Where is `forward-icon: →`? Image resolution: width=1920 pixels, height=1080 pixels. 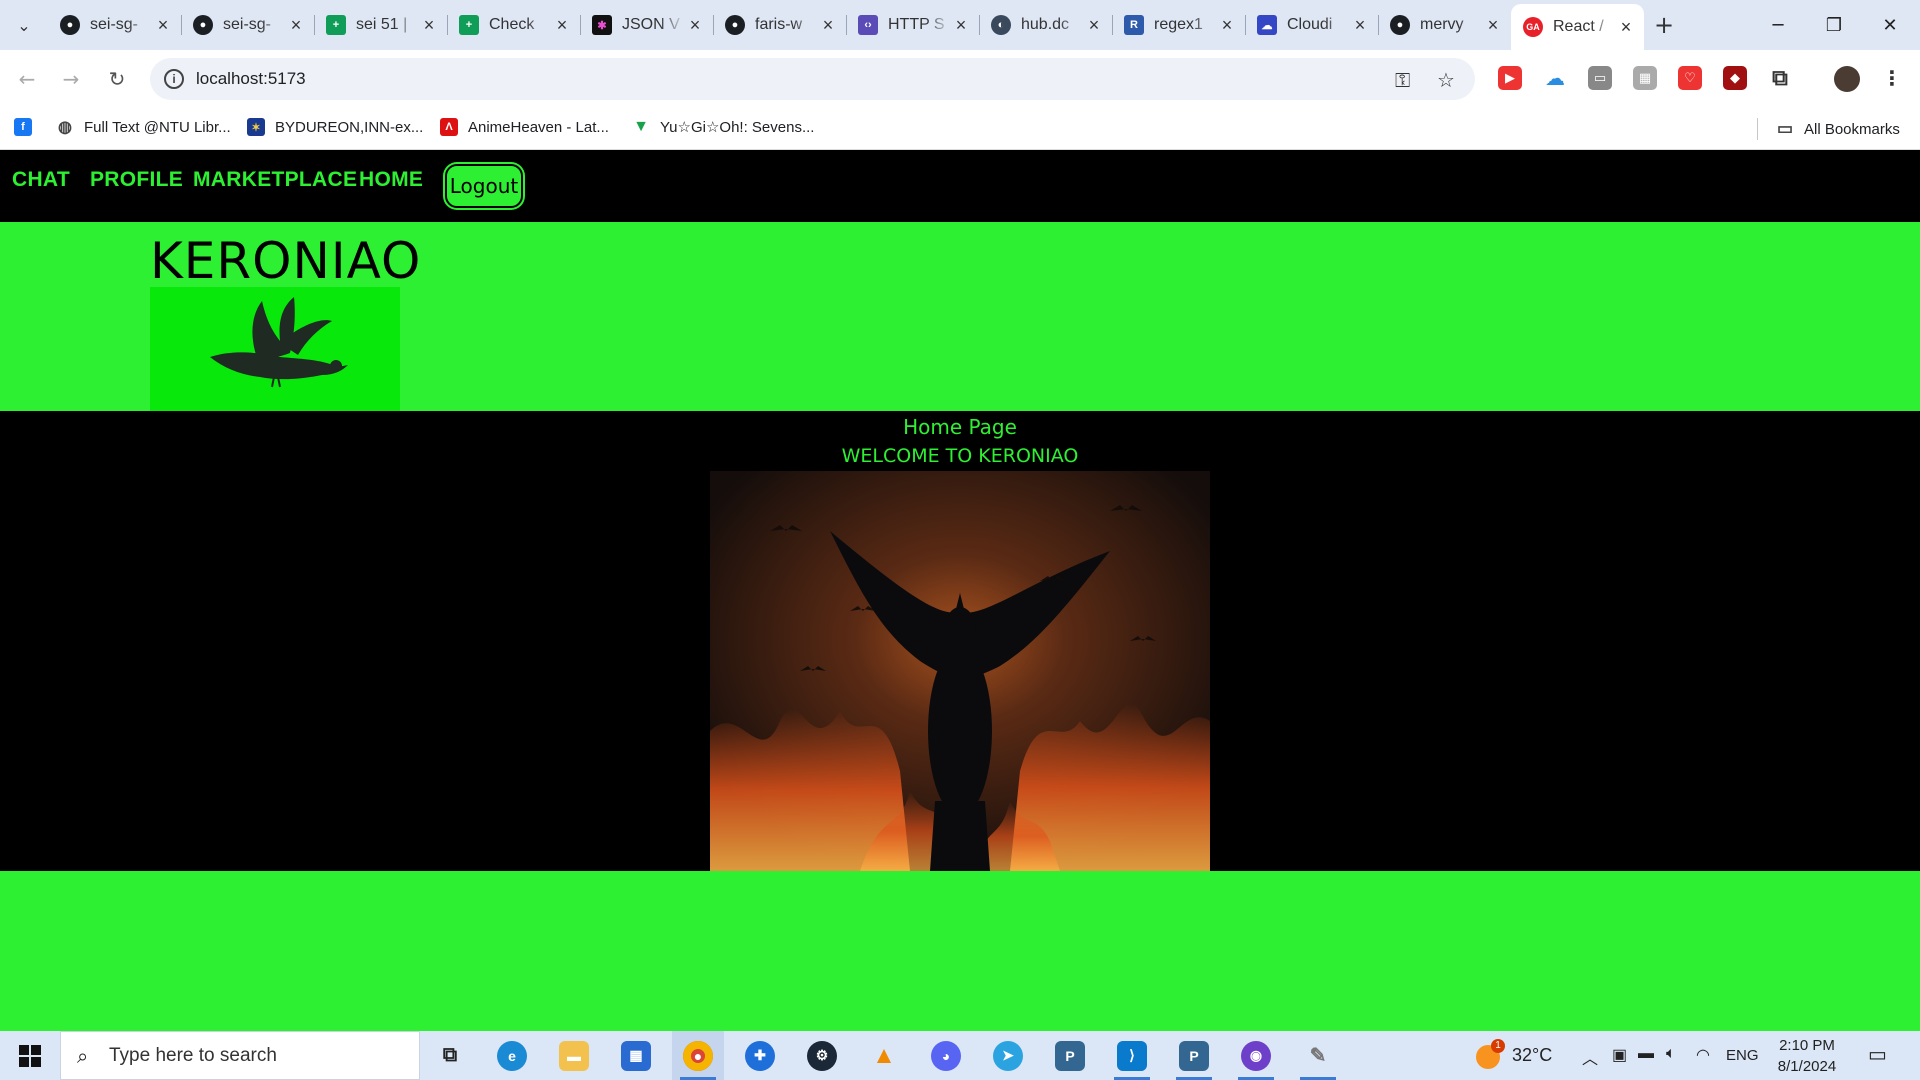 forward-icon: → is located at coordinates (71, 79).